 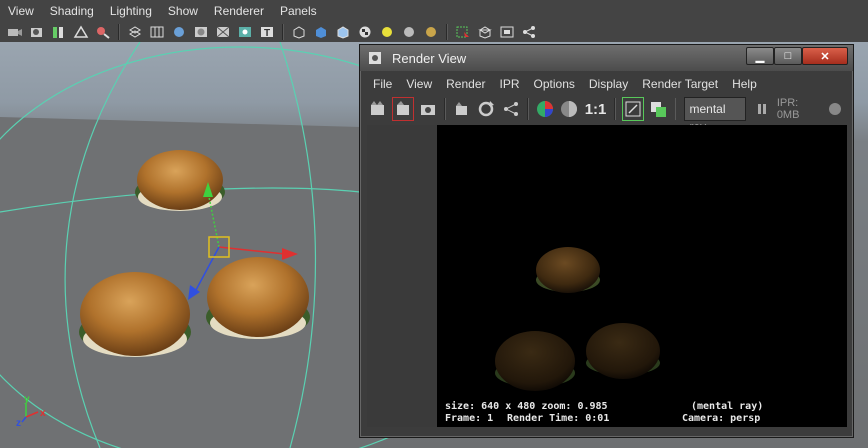 I want to click on maximize-icon: □, so click(x=788, y=56).